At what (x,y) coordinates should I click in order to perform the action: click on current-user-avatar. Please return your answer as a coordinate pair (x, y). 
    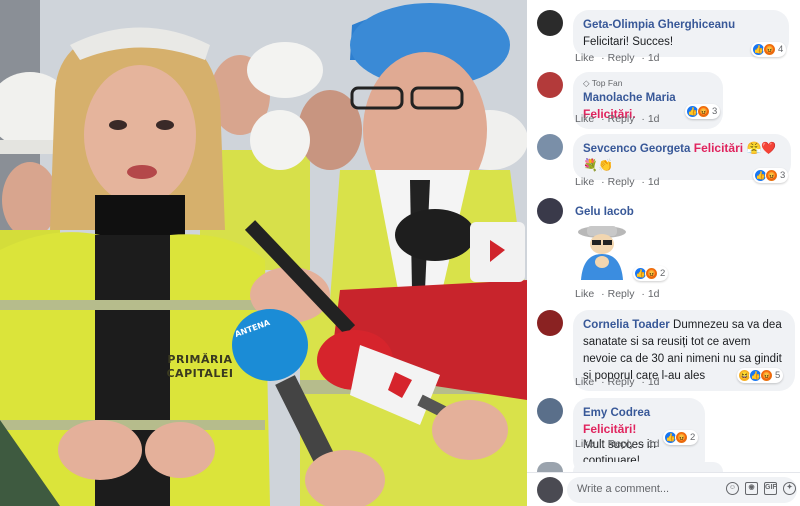
    Looking at the image, I should click on (550, 490).